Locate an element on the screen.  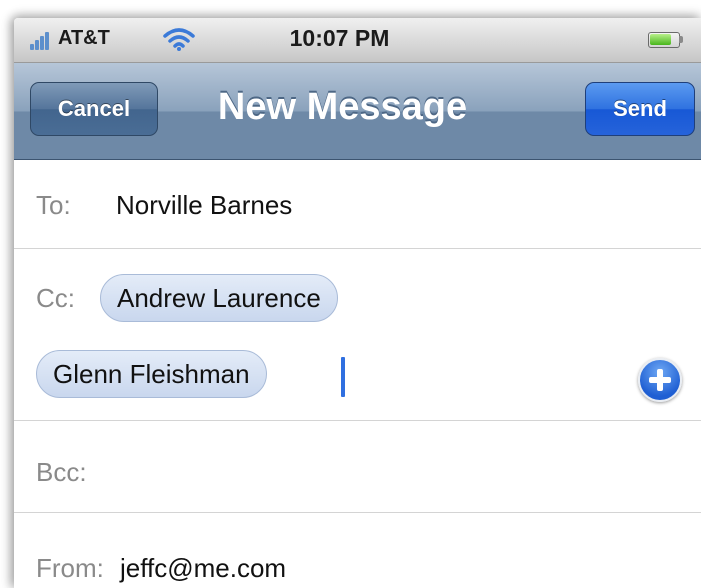
from-field: From: jeffc@me.com is located at coordinates (357, 550).